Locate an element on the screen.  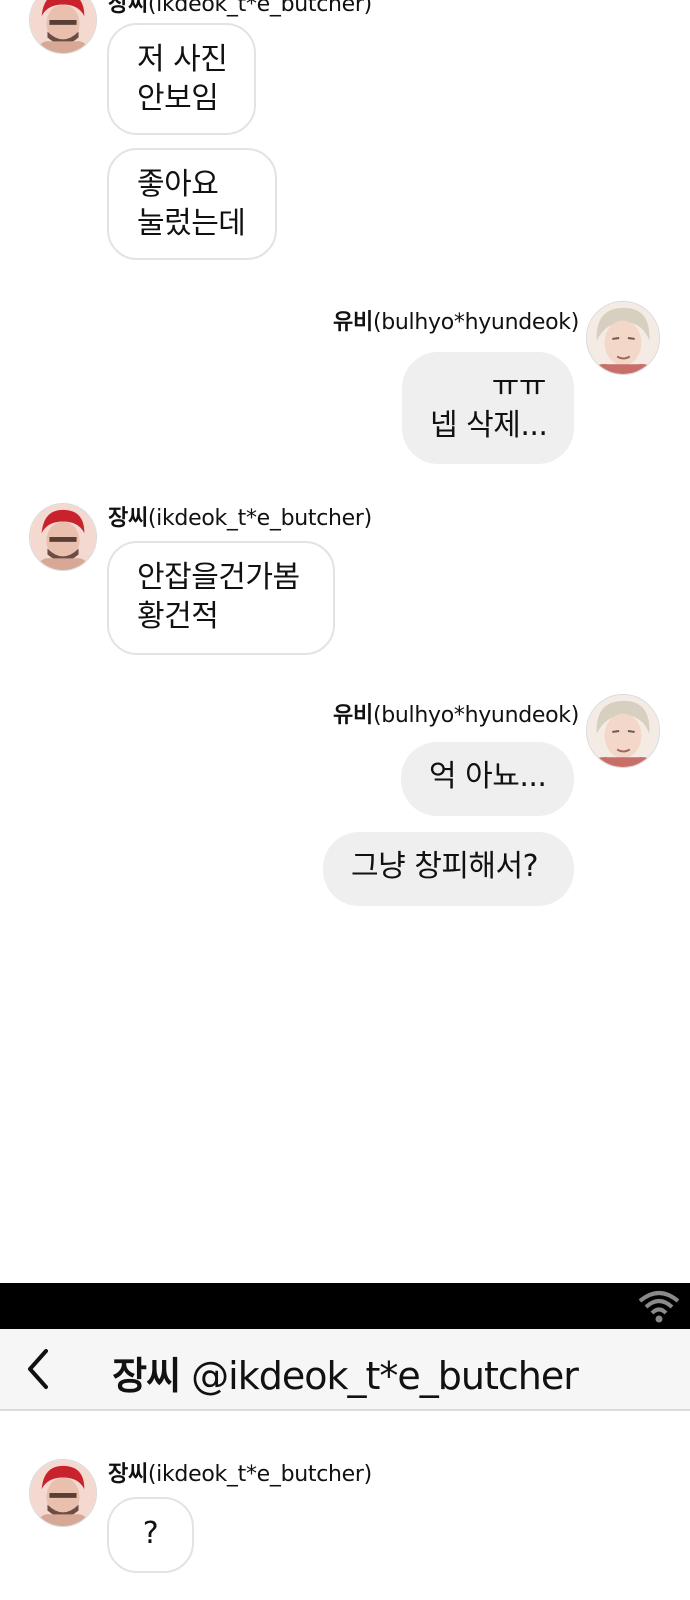
message-text: ? is located at coordinates (150, 1533).